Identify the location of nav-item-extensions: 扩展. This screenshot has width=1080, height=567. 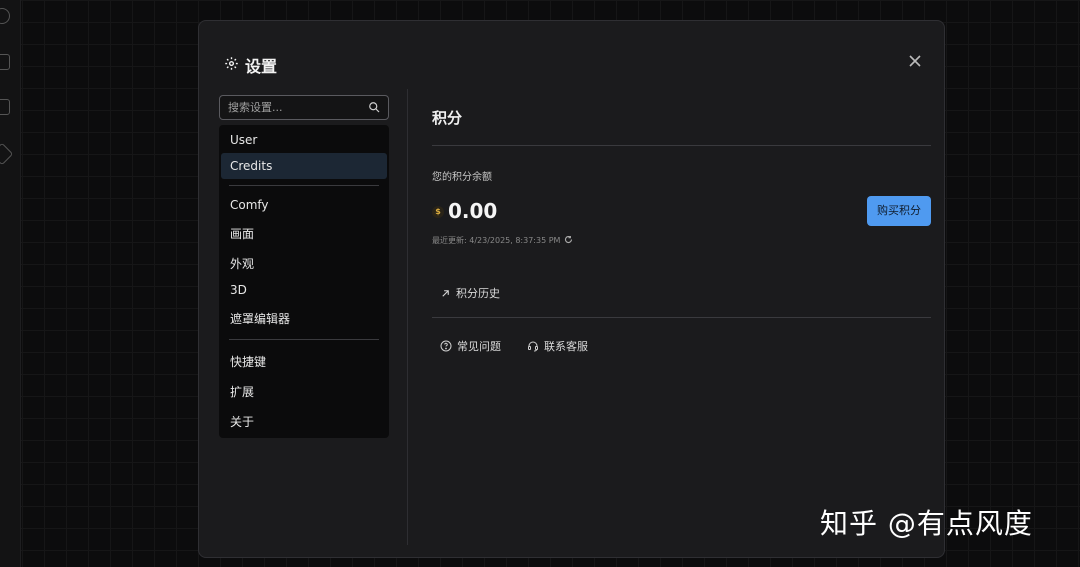
(304, 392).